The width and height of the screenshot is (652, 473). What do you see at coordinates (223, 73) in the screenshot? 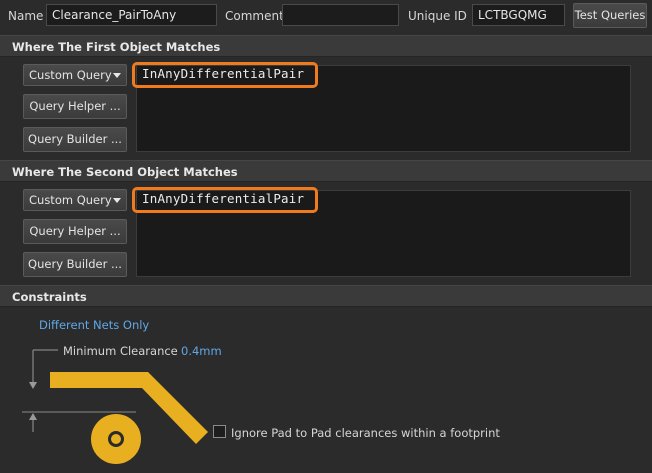
I see `first-query-text: InAnyDifferentialPair` at bounding box center [223, 73].